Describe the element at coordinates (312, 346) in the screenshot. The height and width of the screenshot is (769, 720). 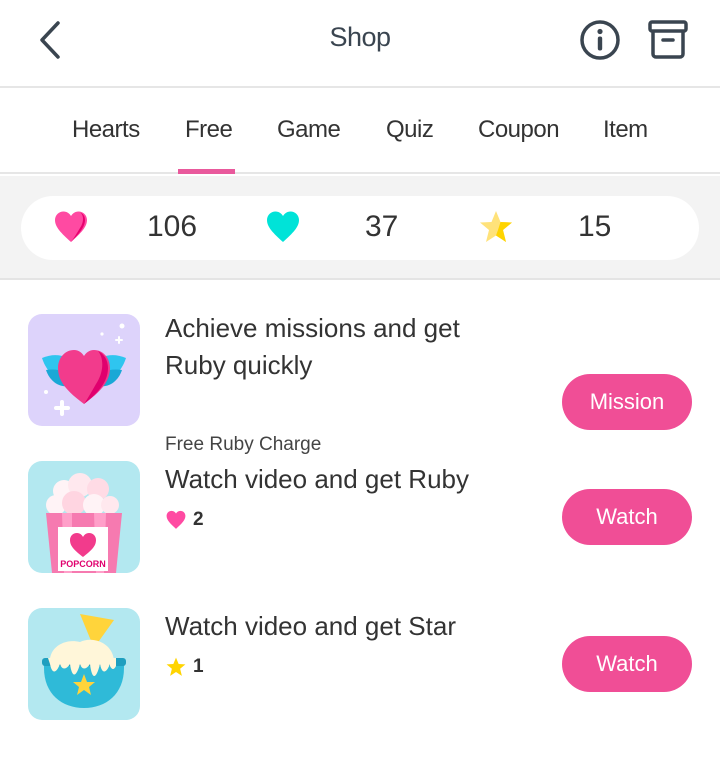
I see `item-title: Achieve missions and get Ruby quickly` at that location.